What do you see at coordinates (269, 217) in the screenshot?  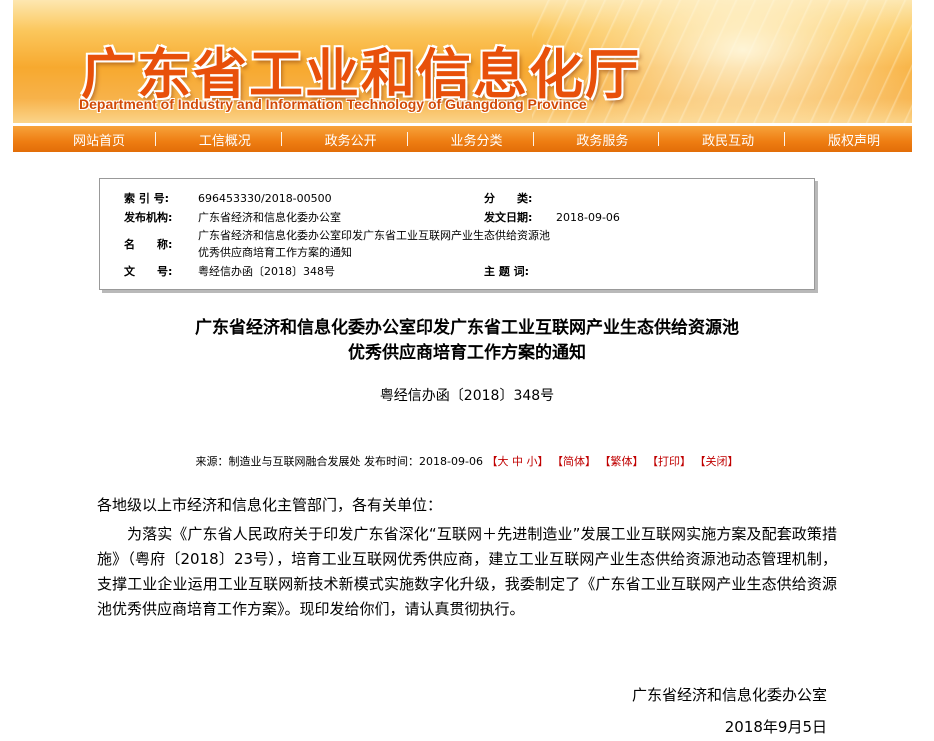 I see `issuer-value: 广东省经济和信息化委办公室` at bounding box center [269, 217].